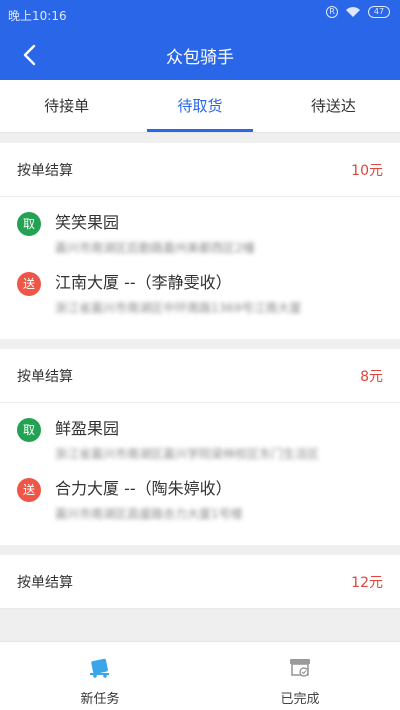  Describe the element at coordinates (200, 170) in the screenshot. I see `order-header: 按单结算 10元` at that location.